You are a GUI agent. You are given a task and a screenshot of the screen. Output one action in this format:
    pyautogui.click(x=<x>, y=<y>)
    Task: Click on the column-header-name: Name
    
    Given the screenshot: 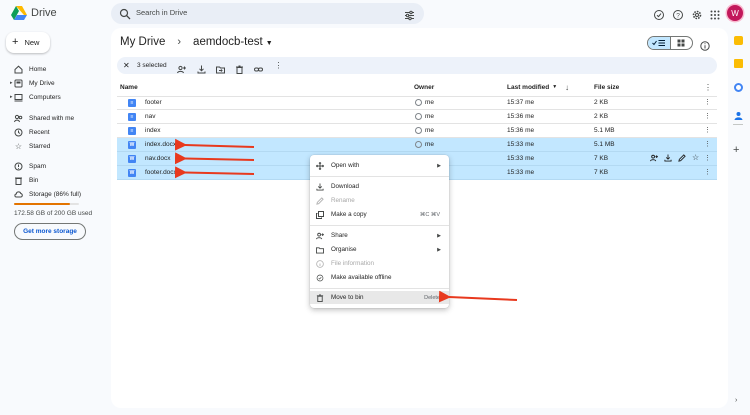 What is the action you would take?
    pyautogui.click(x=129, y=87)
    